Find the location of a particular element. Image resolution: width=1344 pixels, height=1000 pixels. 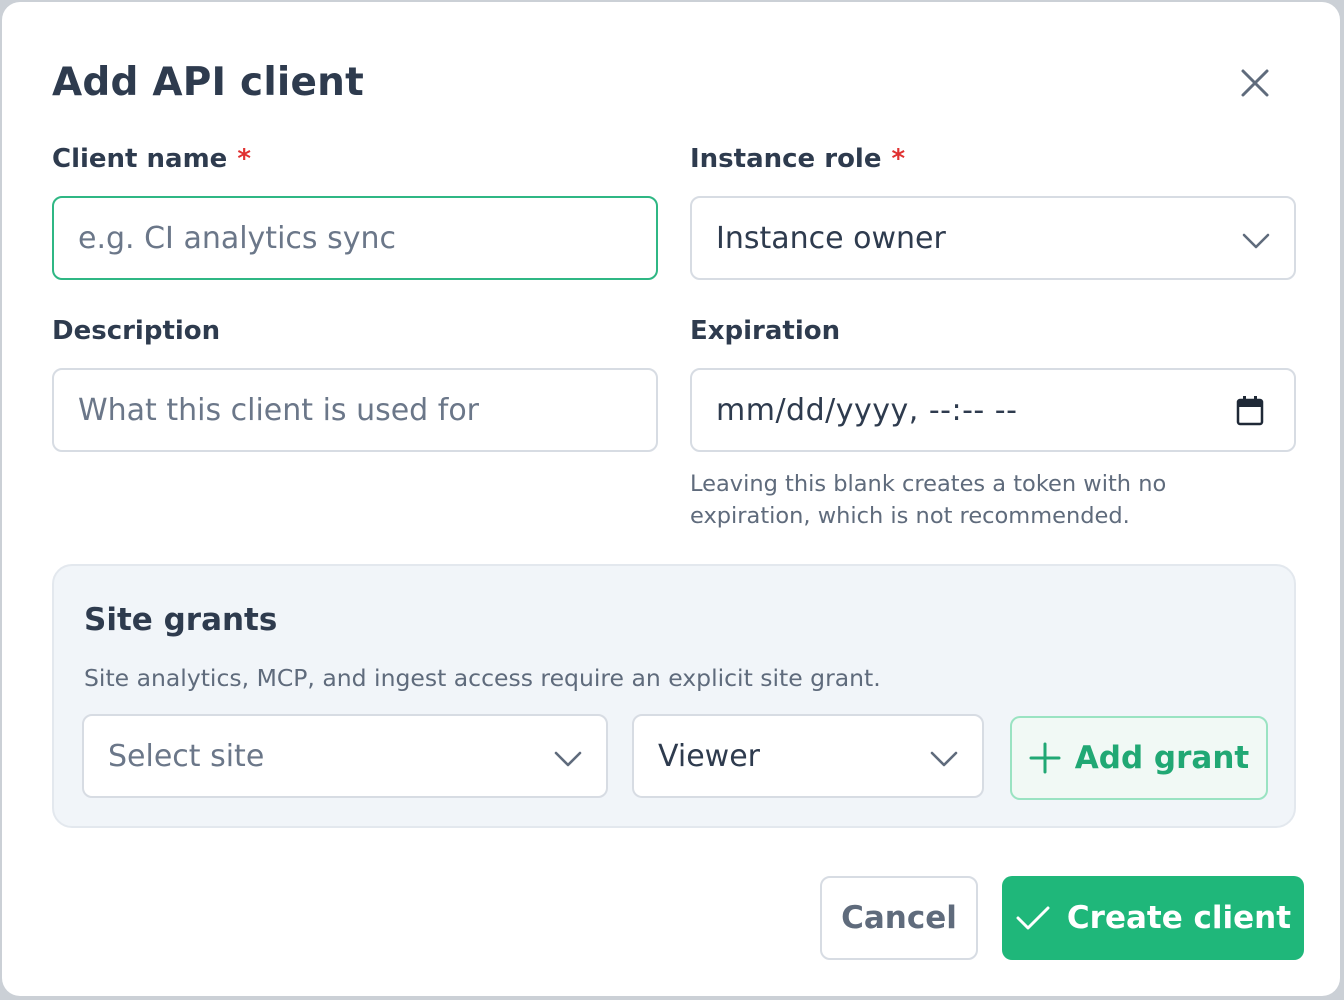

client-name-input: e.g. CI analytics sync is located at coordinates (355, 238).